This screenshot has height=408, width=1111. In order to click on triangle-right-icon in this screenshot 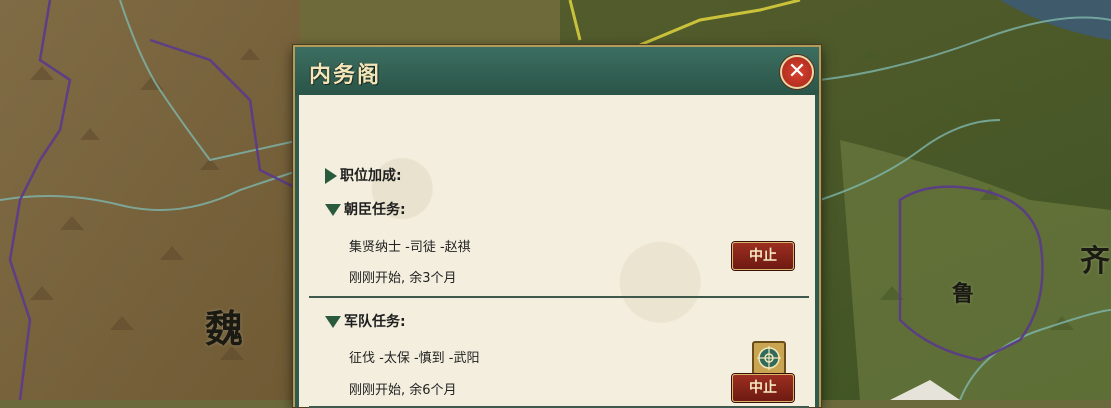, I will do `click(331, 176)`.